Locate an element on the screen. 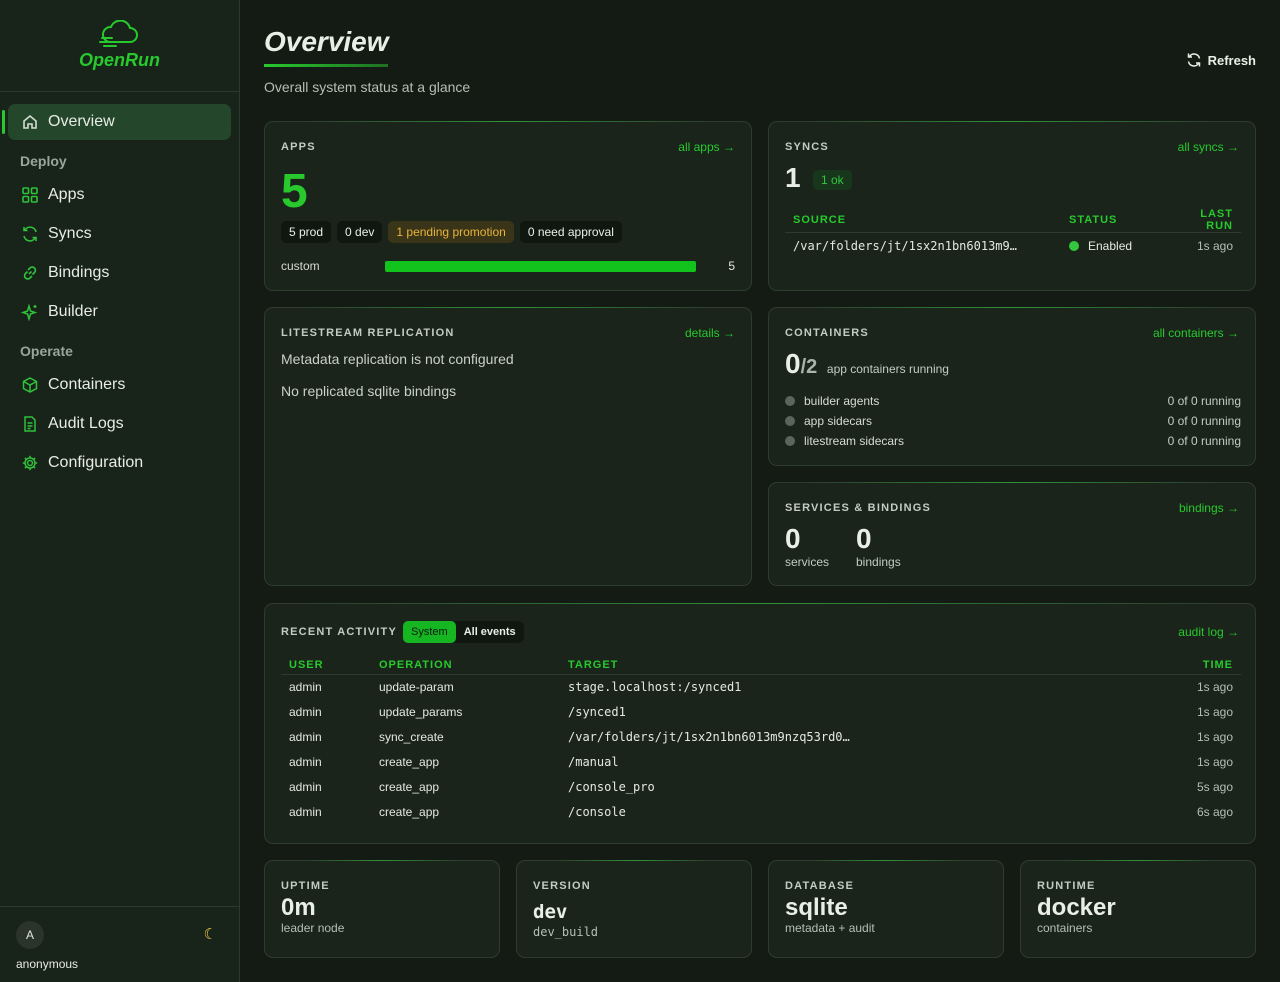  sparkle-icon is located at coordinates (30, 312).